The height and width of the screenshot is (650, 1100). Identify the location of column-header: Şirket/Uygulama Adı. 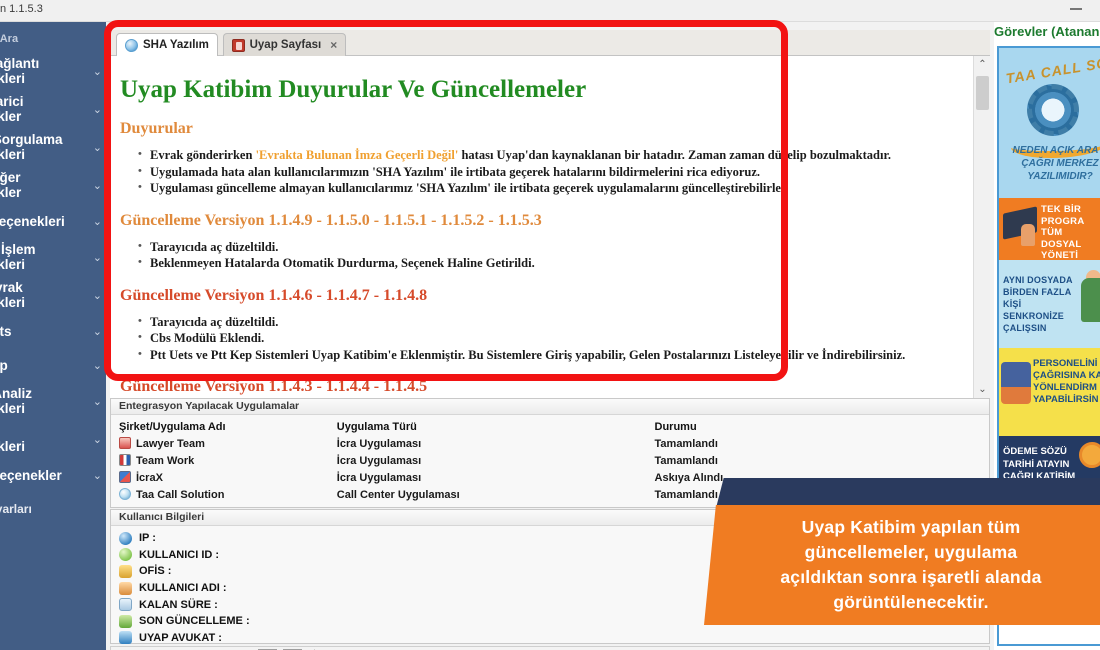
(172, 426).